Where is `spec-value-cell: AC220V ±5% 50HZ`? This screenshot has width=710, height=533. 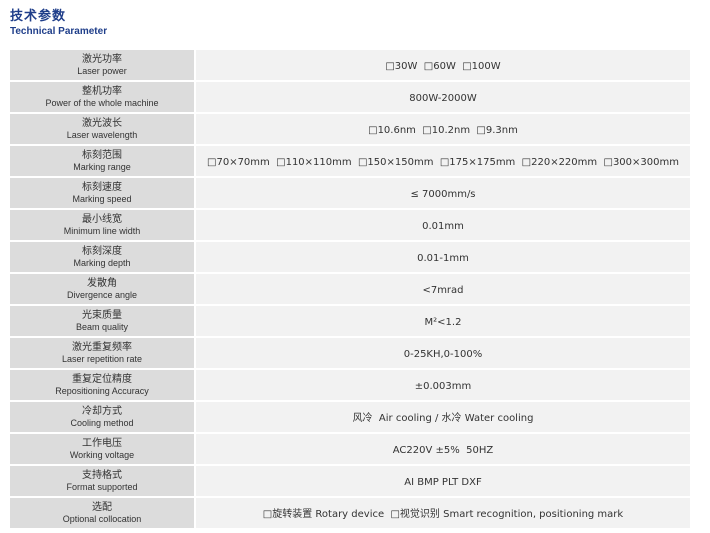 spec-value-cell: AC220V ±5% 50HZ is located at coordinates (443, 449).